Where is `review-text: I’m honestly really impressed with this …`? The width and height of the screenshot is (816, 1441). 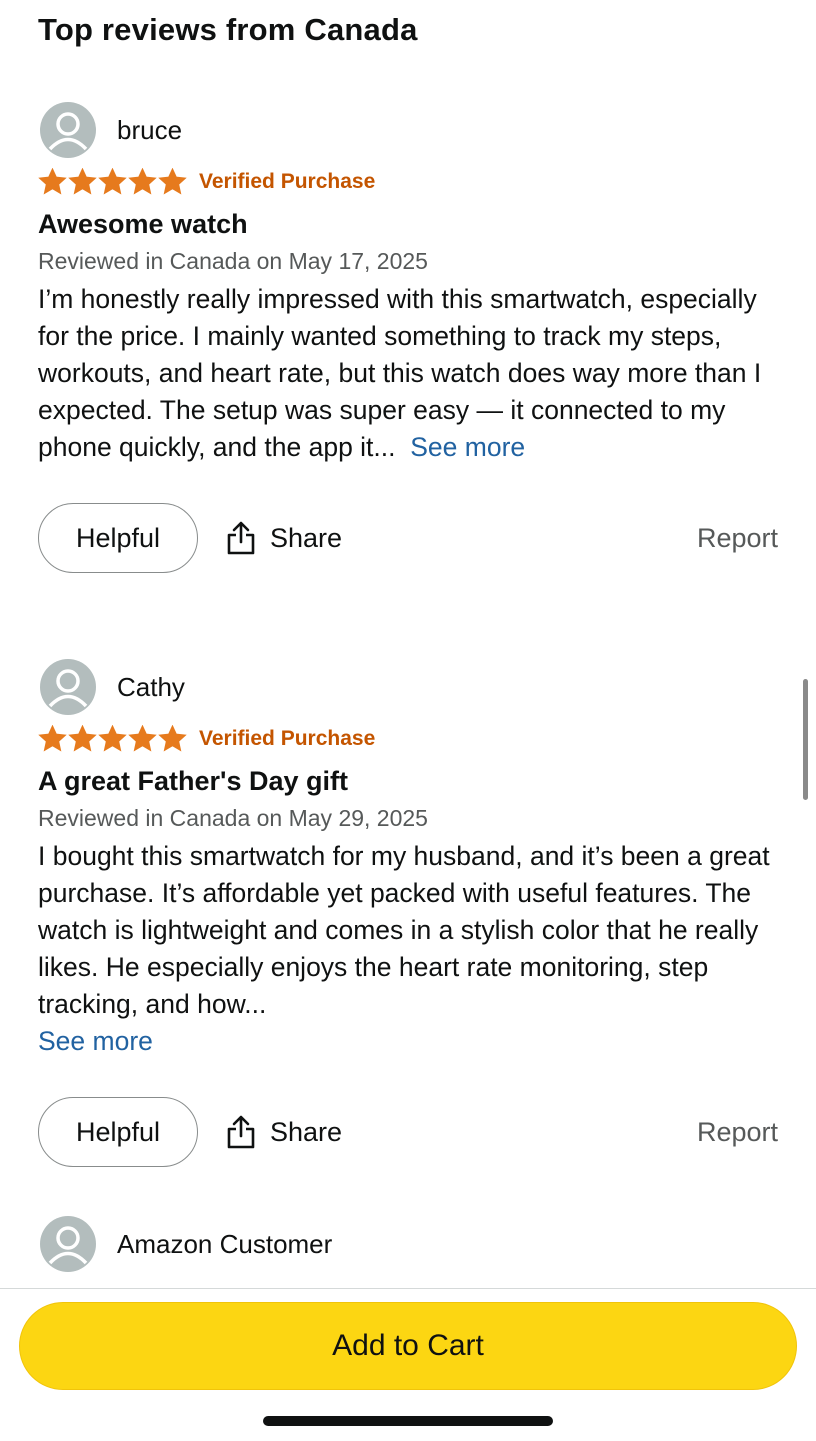 review-text: I’m honestly really impressed with this … is located at coordinates (400, 373).